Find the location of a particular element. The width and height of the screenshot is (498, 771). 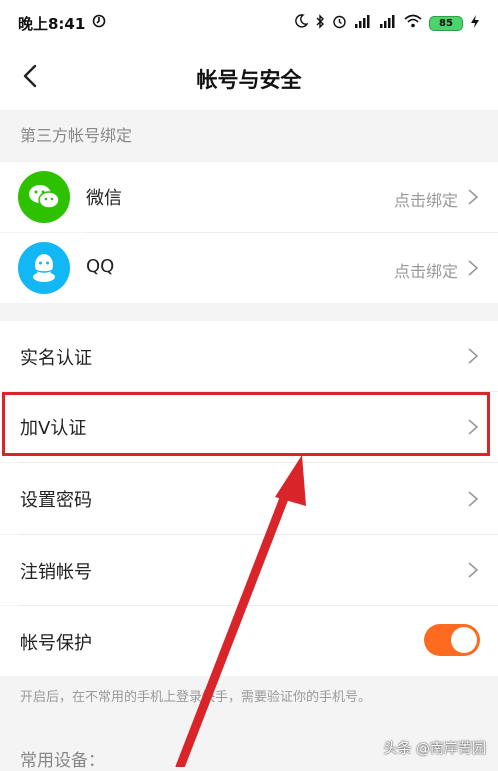

bluetooth-icon is located at coordinates (320, 23).